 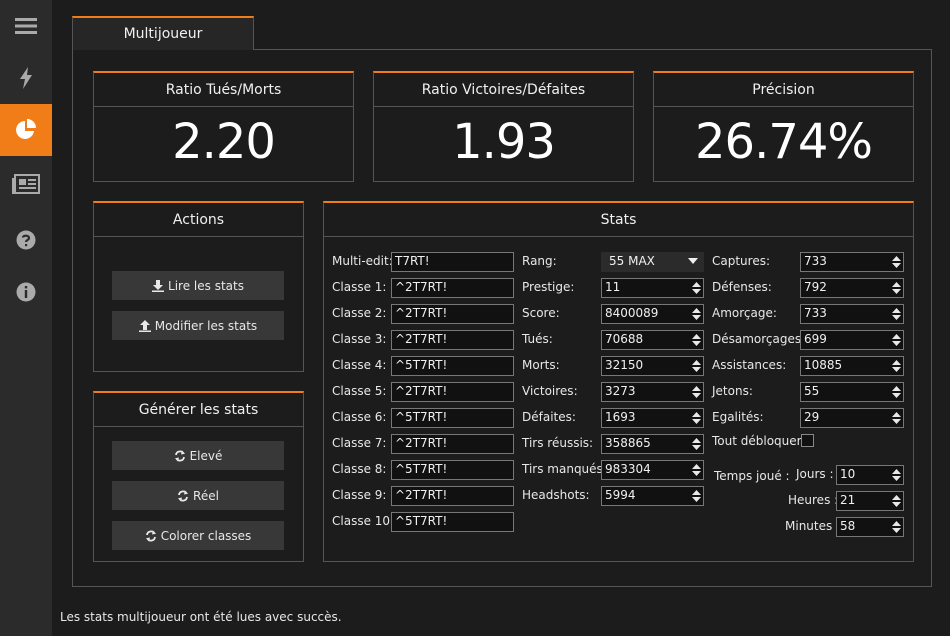 I want to click on stat-value: 733, so click(x=815, y=313).